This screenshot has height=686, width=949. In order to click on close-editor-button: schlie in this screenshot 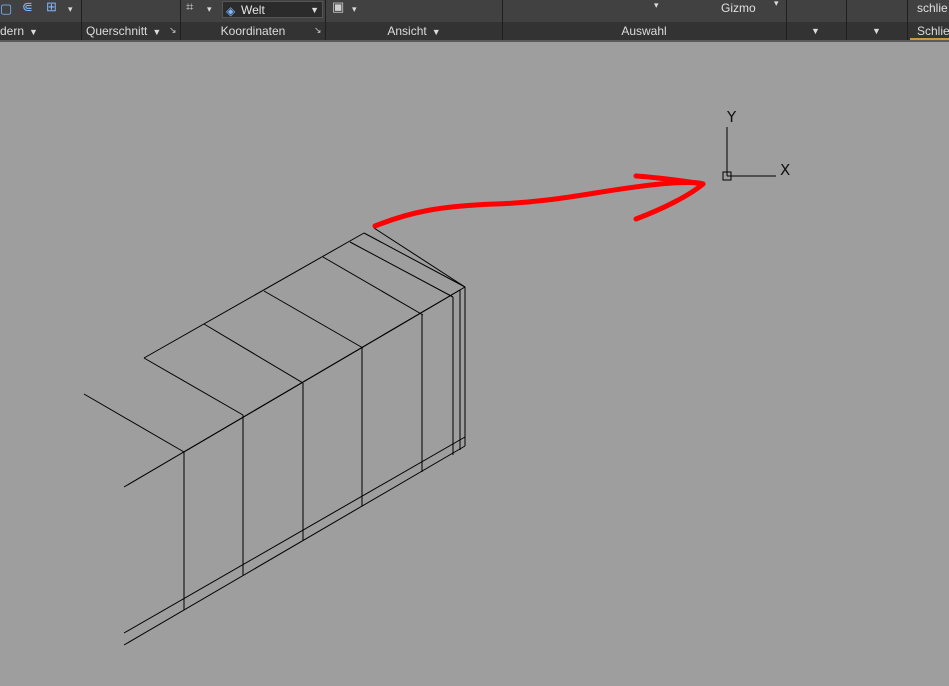, I will do `click(932, 8)`.